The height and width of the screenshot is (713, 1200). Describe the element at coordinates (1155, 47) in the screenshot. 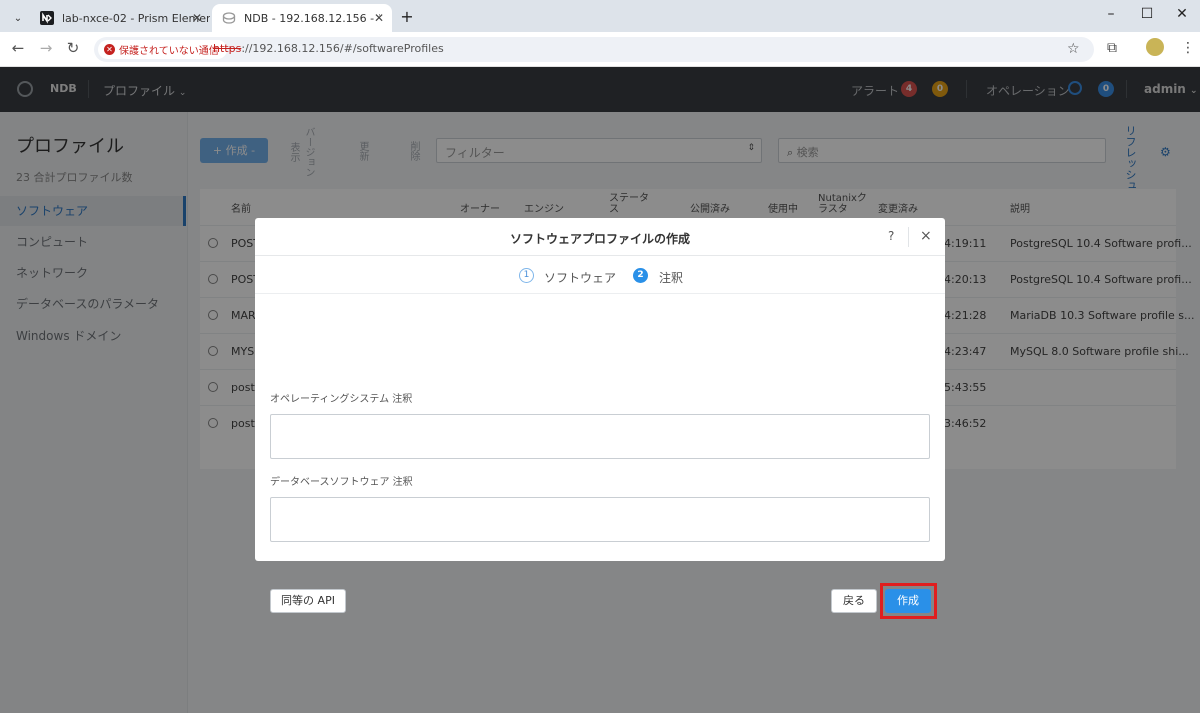

I see `profile-avatar` at that location.